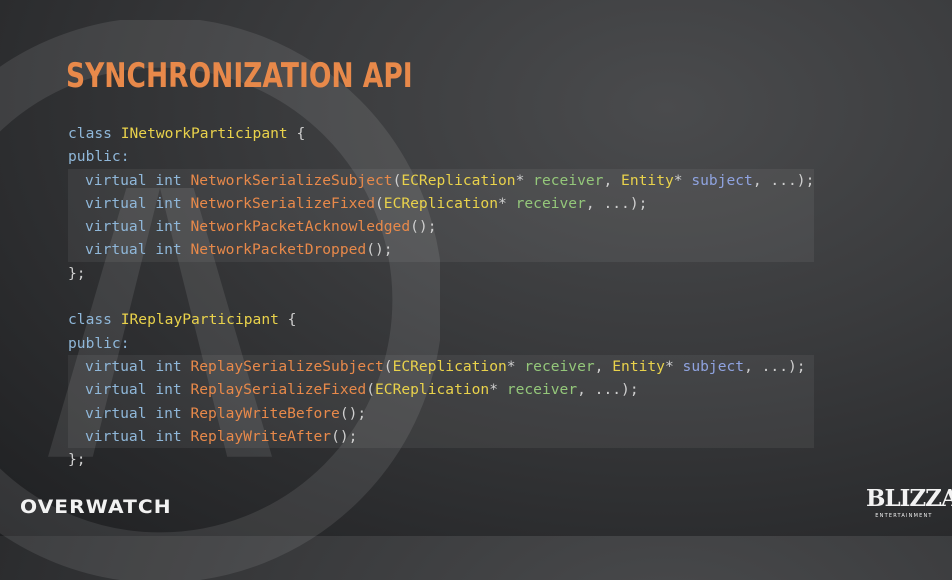 The height and width of the screenshot is (580, 952). I want to click on function-name: NetworkPacketAcknowledged, so click(300, 227).